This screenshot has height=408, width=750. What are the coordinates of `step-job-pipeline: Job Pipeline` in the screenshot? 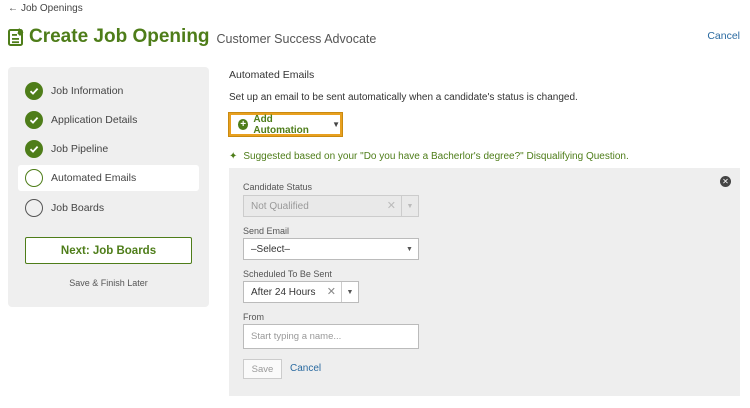 It's located at (108, 149).